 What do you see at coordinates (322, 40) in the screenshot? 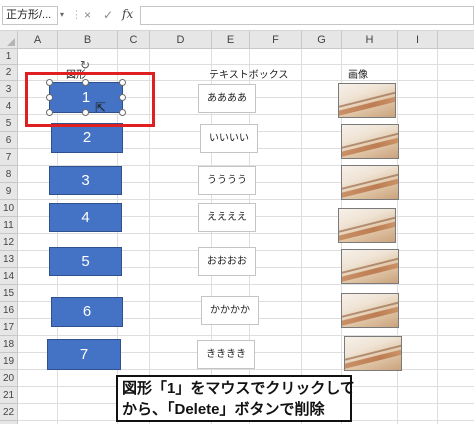
I see `column-header-g: G` at bounding box center [322, 40].